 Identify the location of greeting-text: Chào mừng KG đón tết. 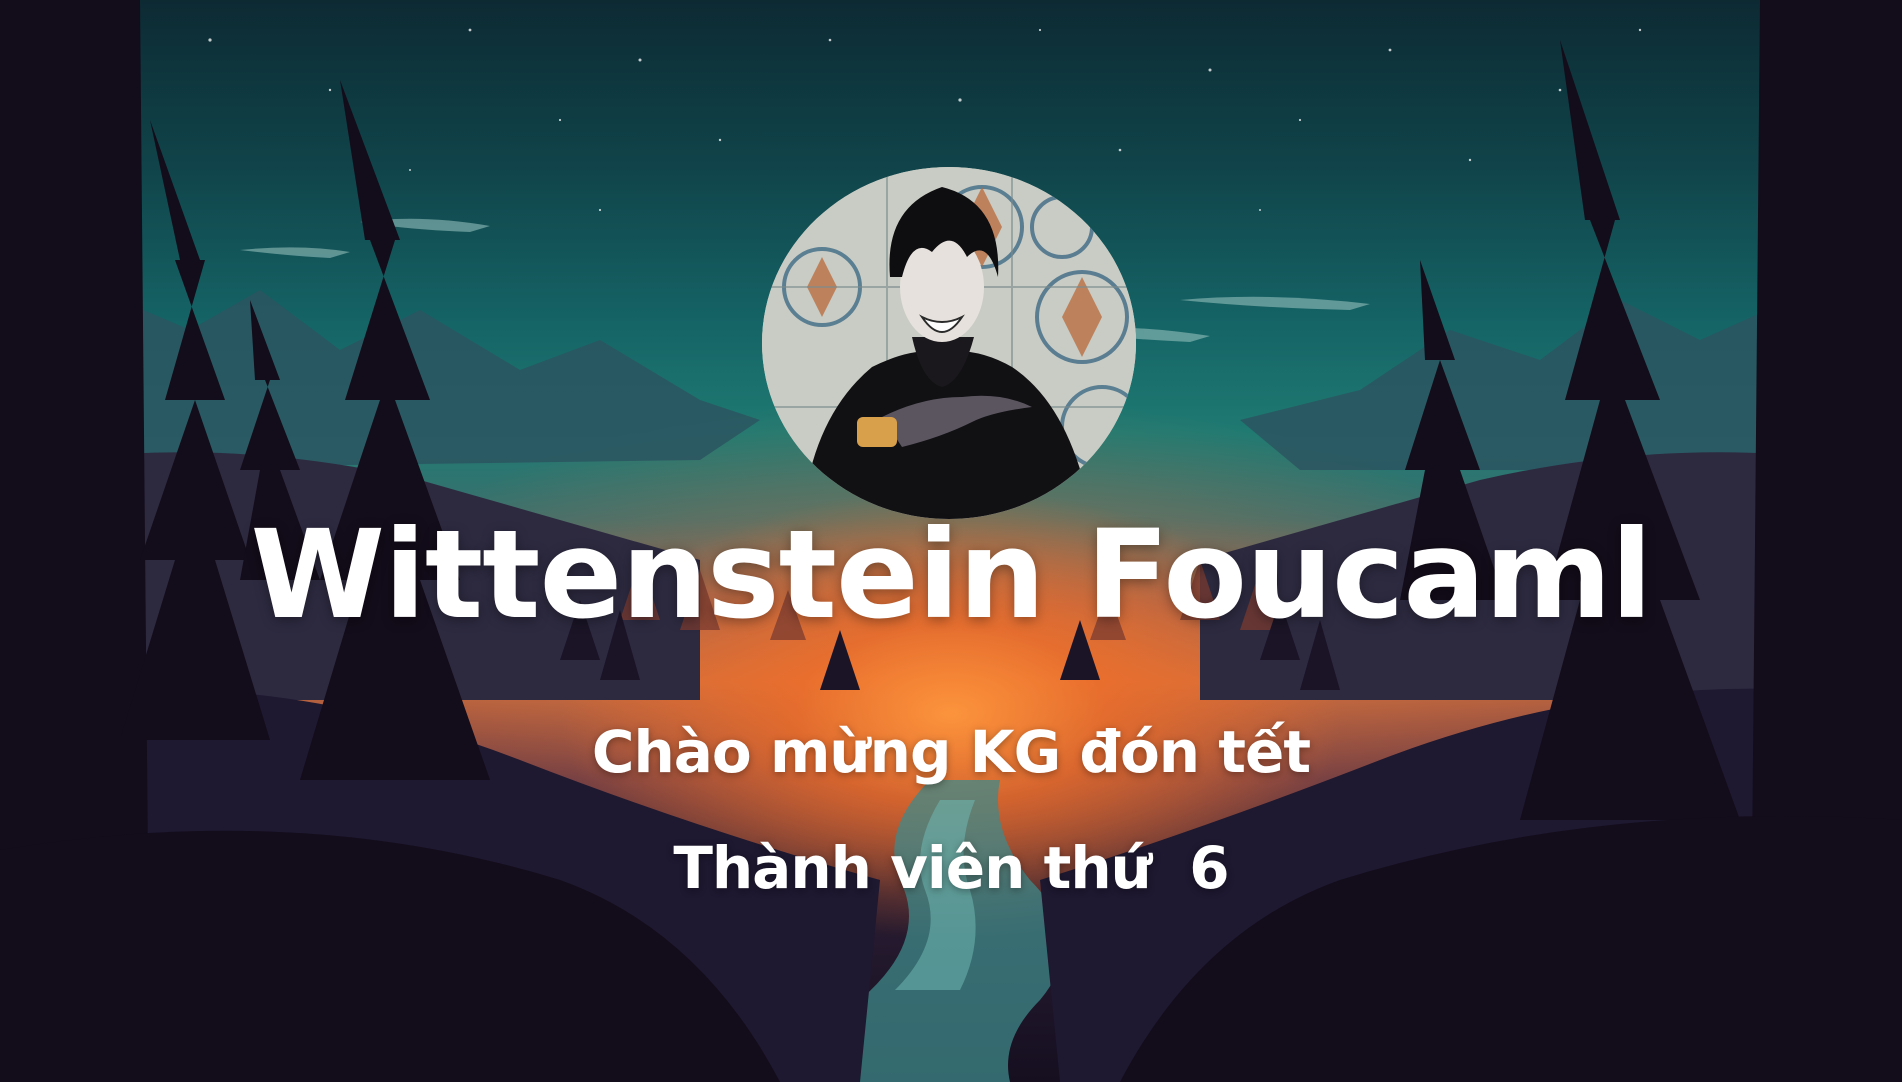
(951, 752).